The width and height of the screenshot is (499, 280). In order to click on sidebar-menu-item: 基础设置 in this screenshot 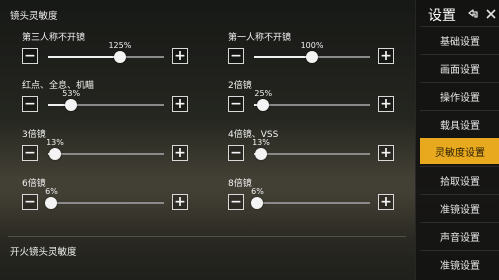, I will do `click(459, 39)`.